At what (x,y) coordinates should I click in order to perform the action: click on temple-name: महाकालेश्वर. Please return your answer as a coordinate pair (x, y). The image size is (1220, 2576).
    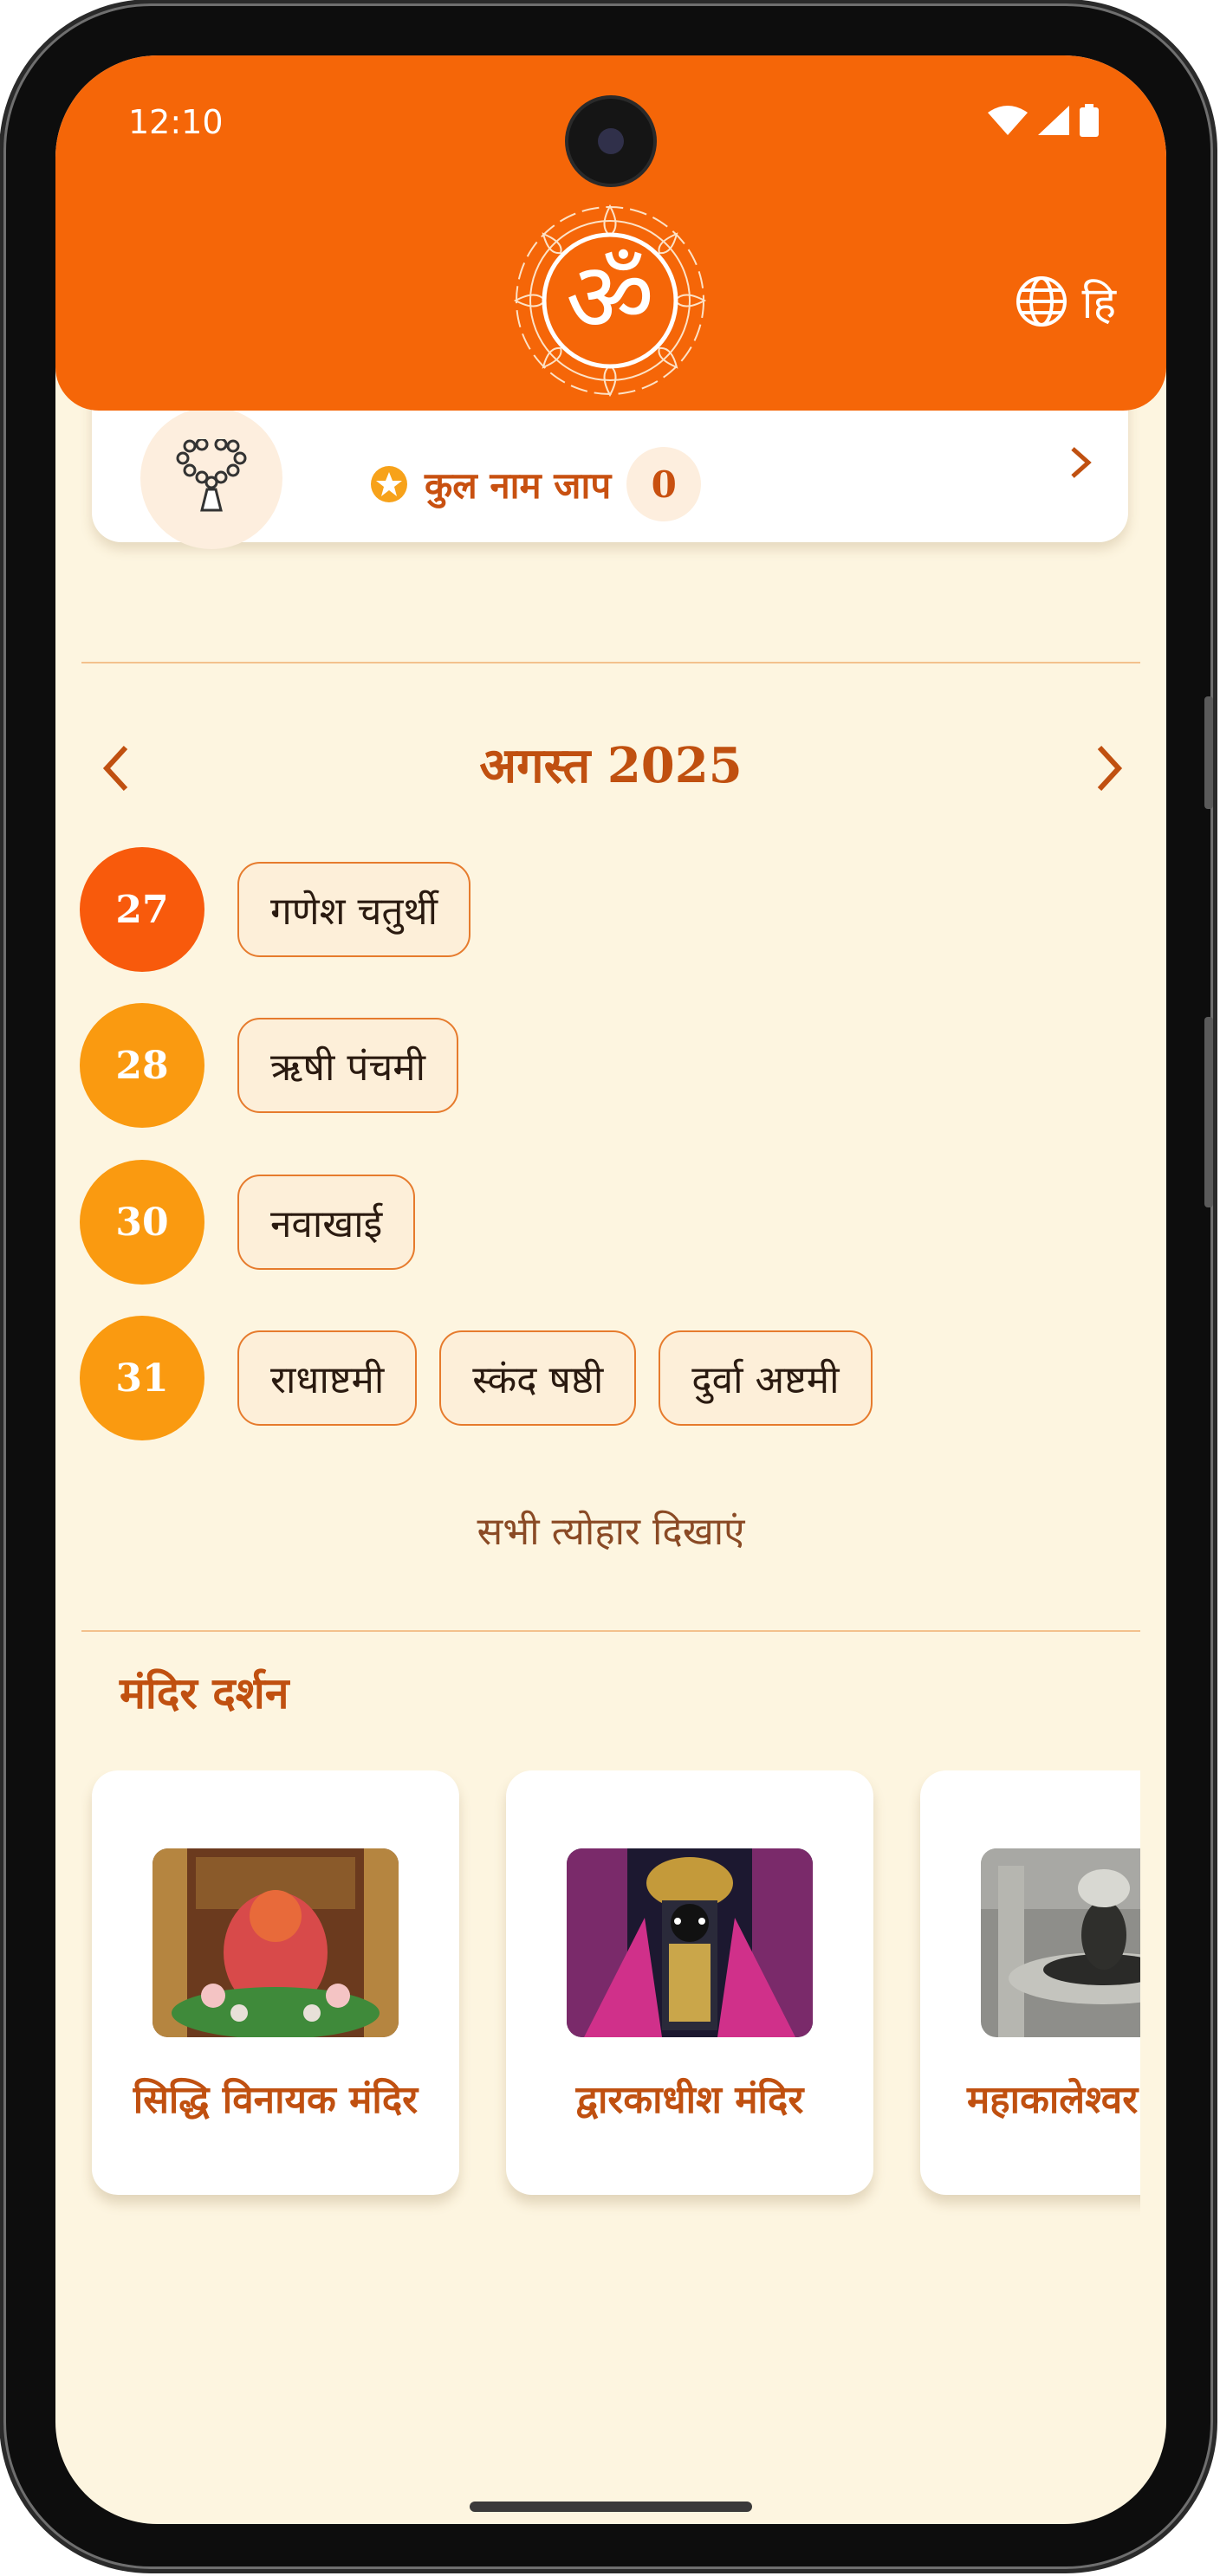
    Looking at the image, I should click on (1053, 2100).